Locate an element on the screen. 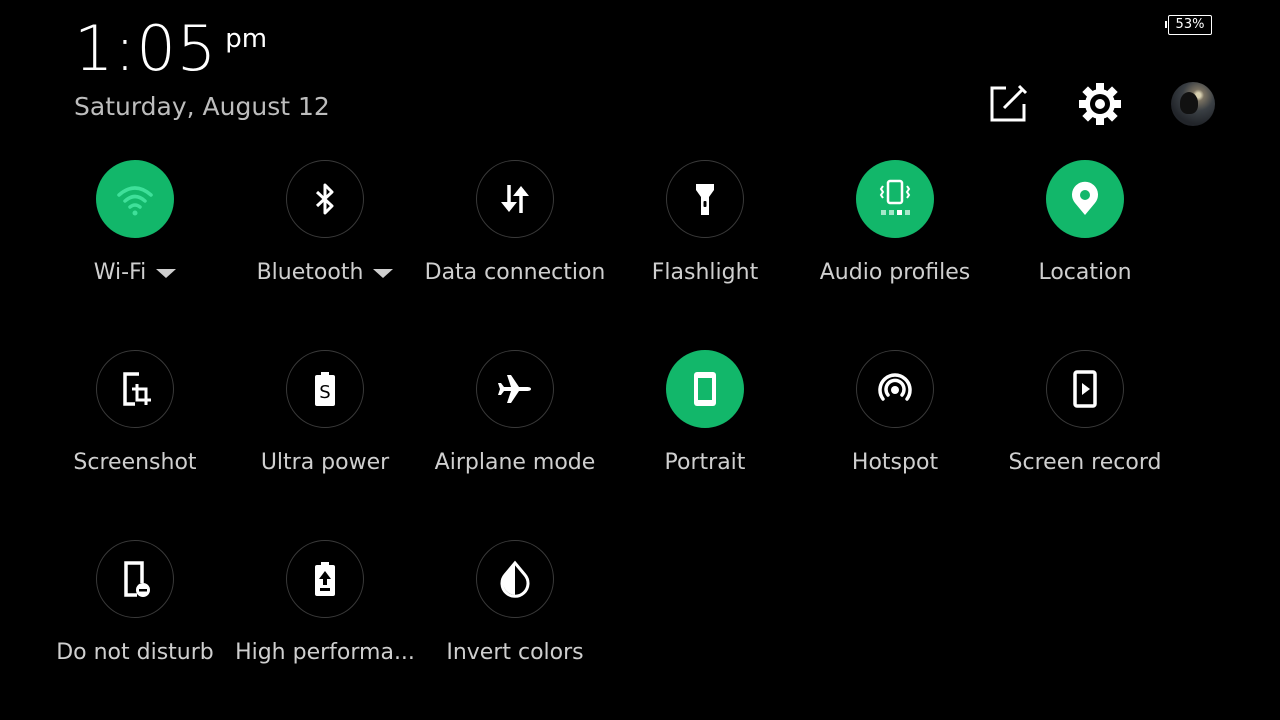 The height and width of the screenshot is (720, 1280). invert-colors-icon is located at coordinates (515, 579).